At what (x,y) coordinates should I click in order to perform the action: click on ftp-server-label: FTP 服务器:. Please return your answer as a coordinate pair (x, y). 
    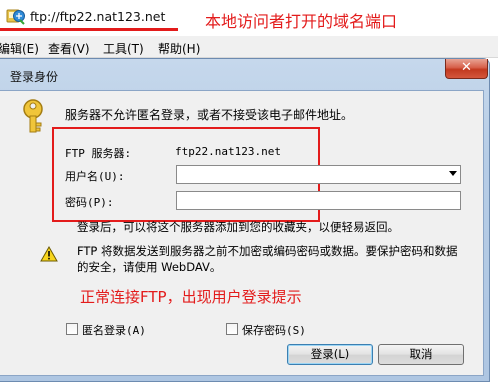
    Looking at the image, I should click on (98, 153).